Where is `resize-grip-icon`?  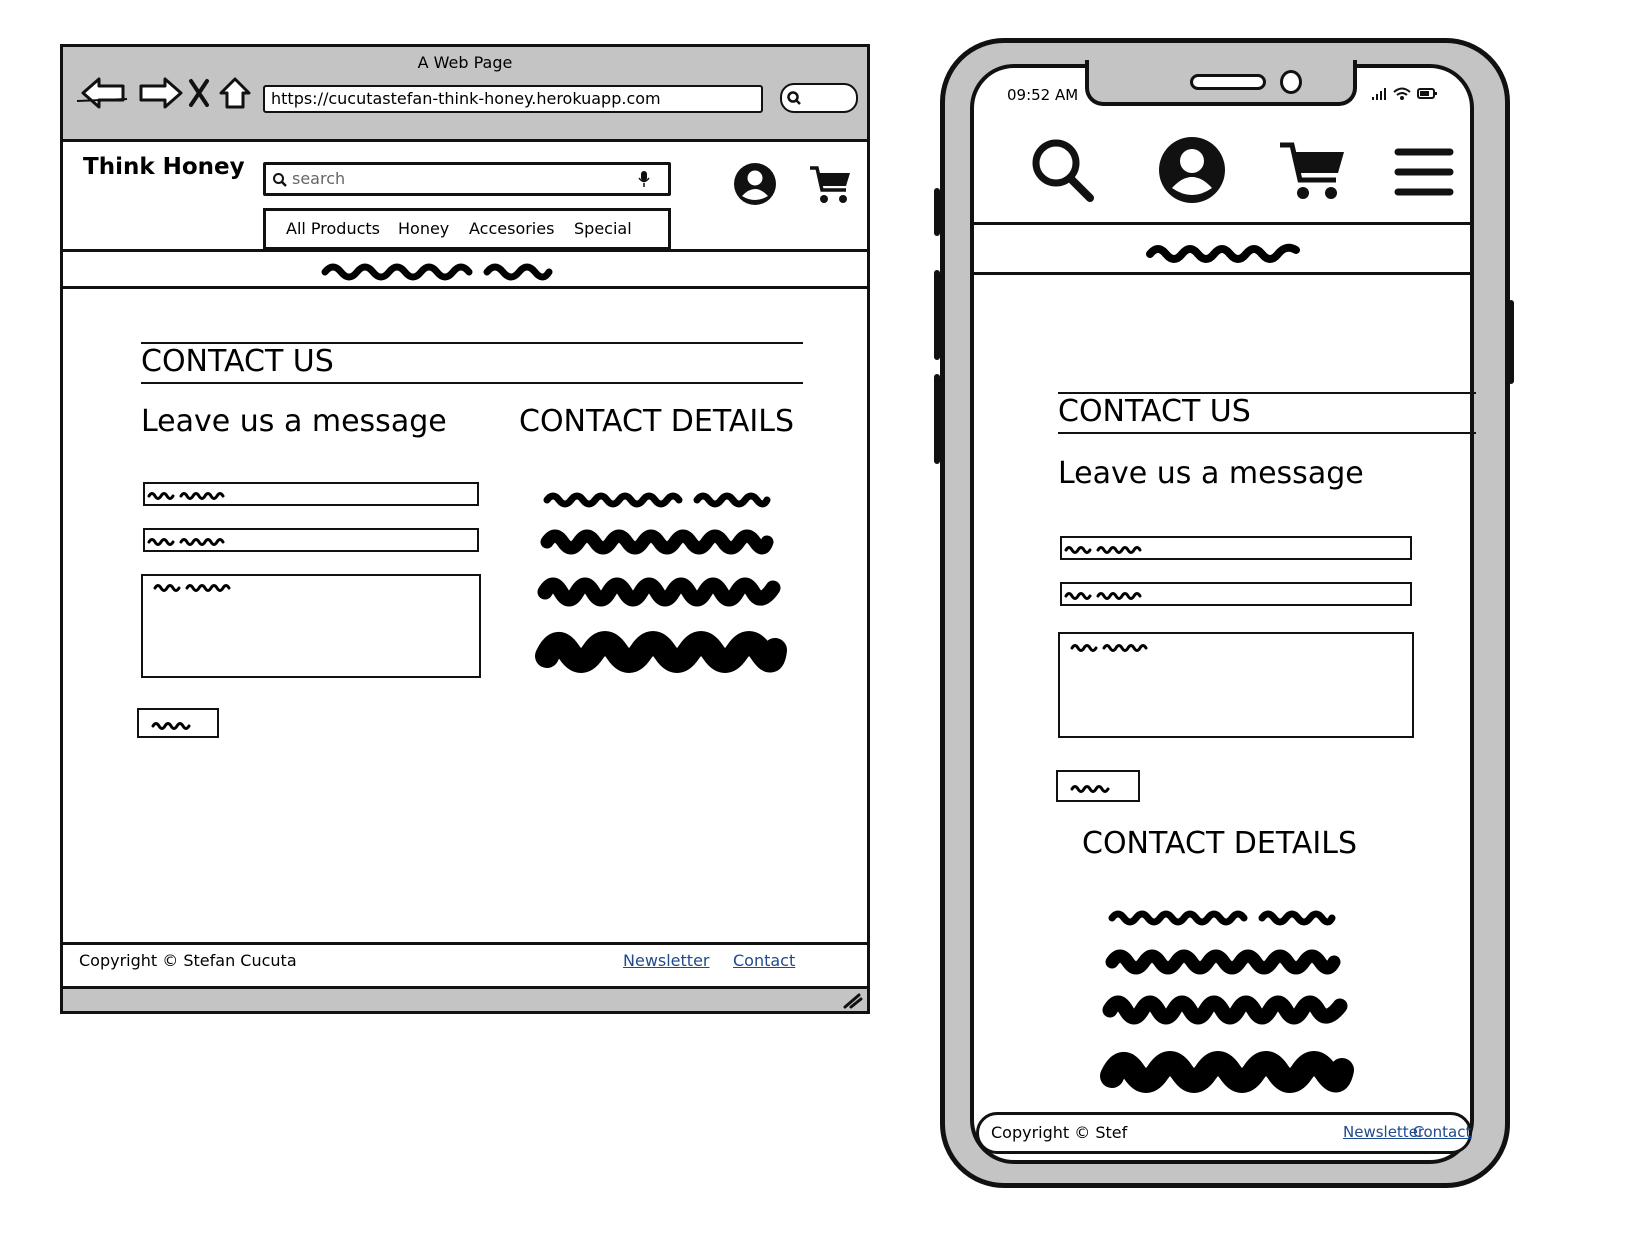
resize-grip-icon is located at coordinates (853, 1000).